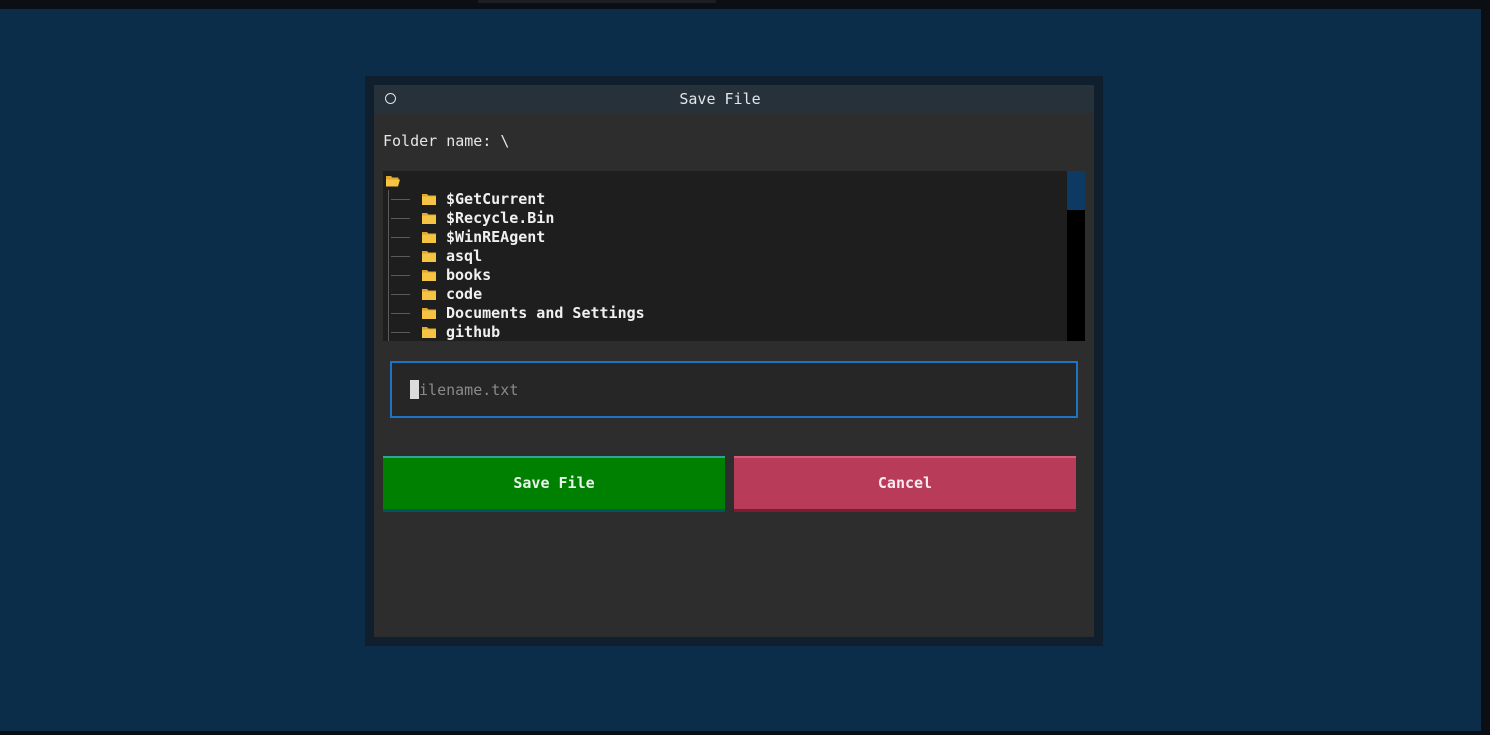  I want to click on tree-item: code, so click(725, 294).